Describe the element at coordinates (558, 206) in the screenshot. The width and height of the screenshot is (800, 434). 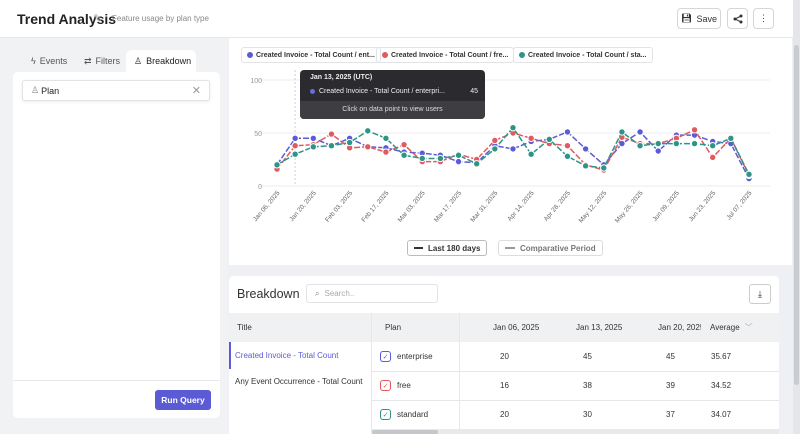
I see `x-tick-label: Apr 28, 2025` at that location.